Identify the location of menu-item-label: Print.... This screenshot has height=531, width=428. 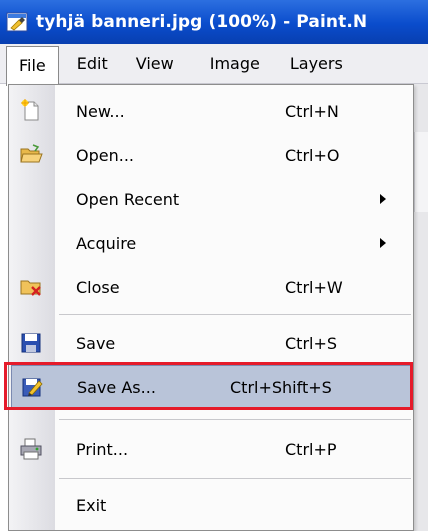
(102, 449).